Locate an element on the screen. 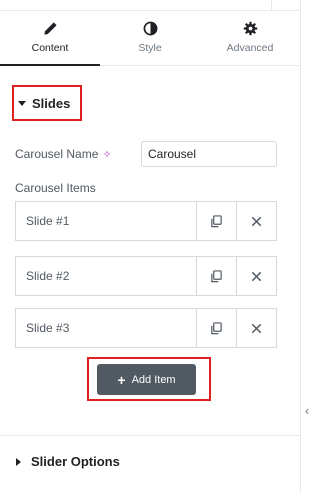 This screenshot has width=324, height=493. carousel-name-row: Carousel Name ✧ is located at coordinates (146, 154).